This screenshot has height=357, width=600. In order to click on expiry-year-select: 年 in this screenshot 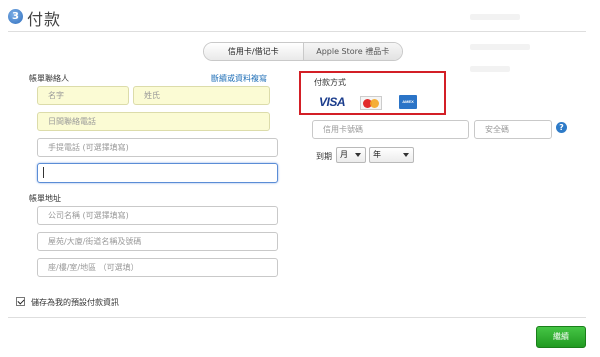, I will do `click(391, 155)`.